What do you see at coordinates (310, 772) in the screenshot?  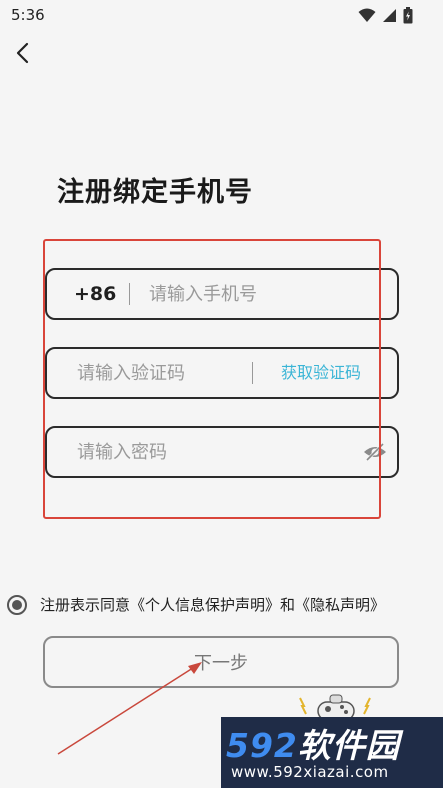 I see `watermark-url: www.592xiazai.com` at bounding box center [310, 772].